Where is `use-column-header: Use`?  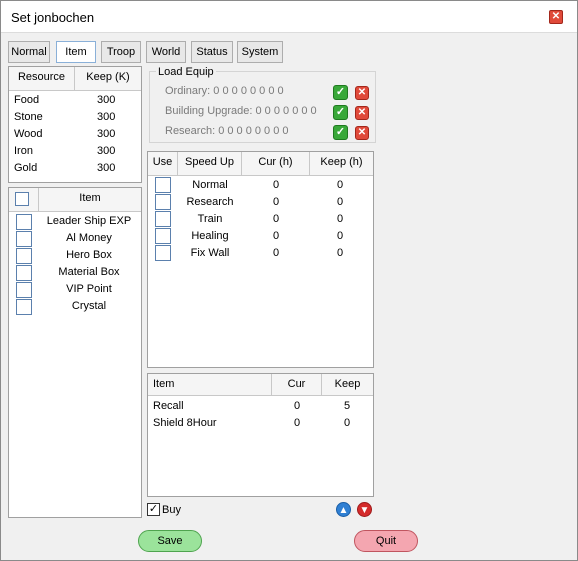
use-column-header: Use is located at coordinates (163, 163).